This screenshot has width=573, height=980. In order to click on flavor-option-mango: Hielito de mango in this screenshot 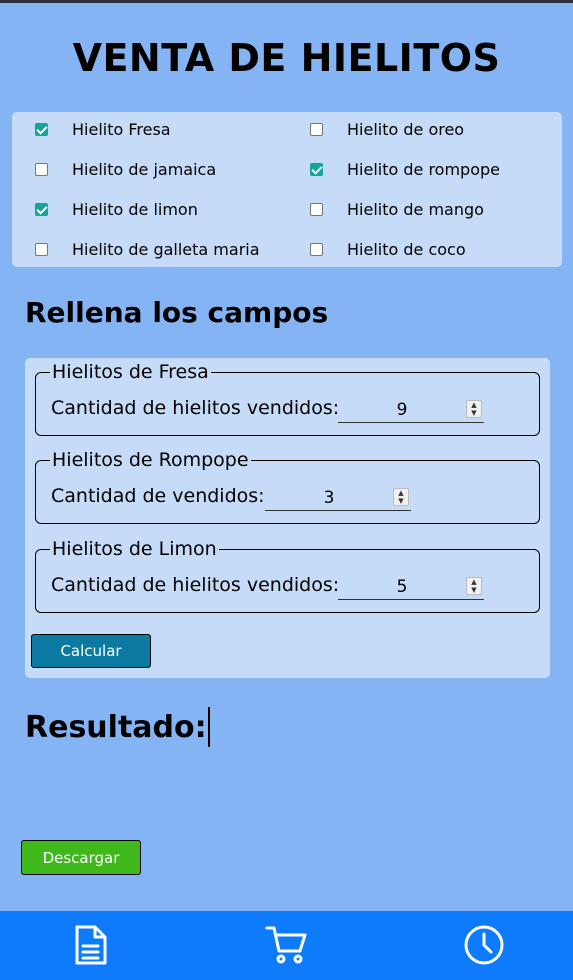, I will do `click(397, 209)`.